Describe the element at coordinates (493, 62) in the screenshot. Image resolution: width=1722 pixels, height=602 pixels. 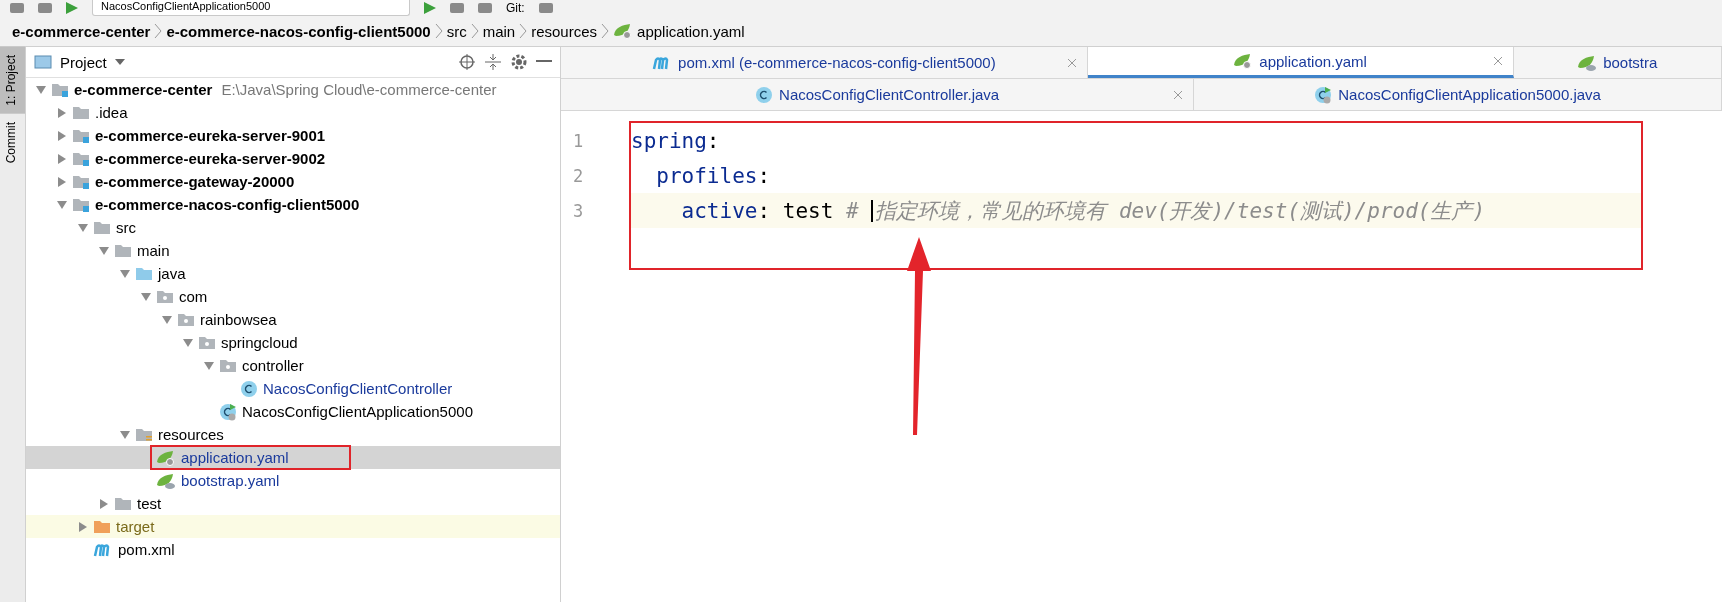
I see `collapse-all-icon` at that location.